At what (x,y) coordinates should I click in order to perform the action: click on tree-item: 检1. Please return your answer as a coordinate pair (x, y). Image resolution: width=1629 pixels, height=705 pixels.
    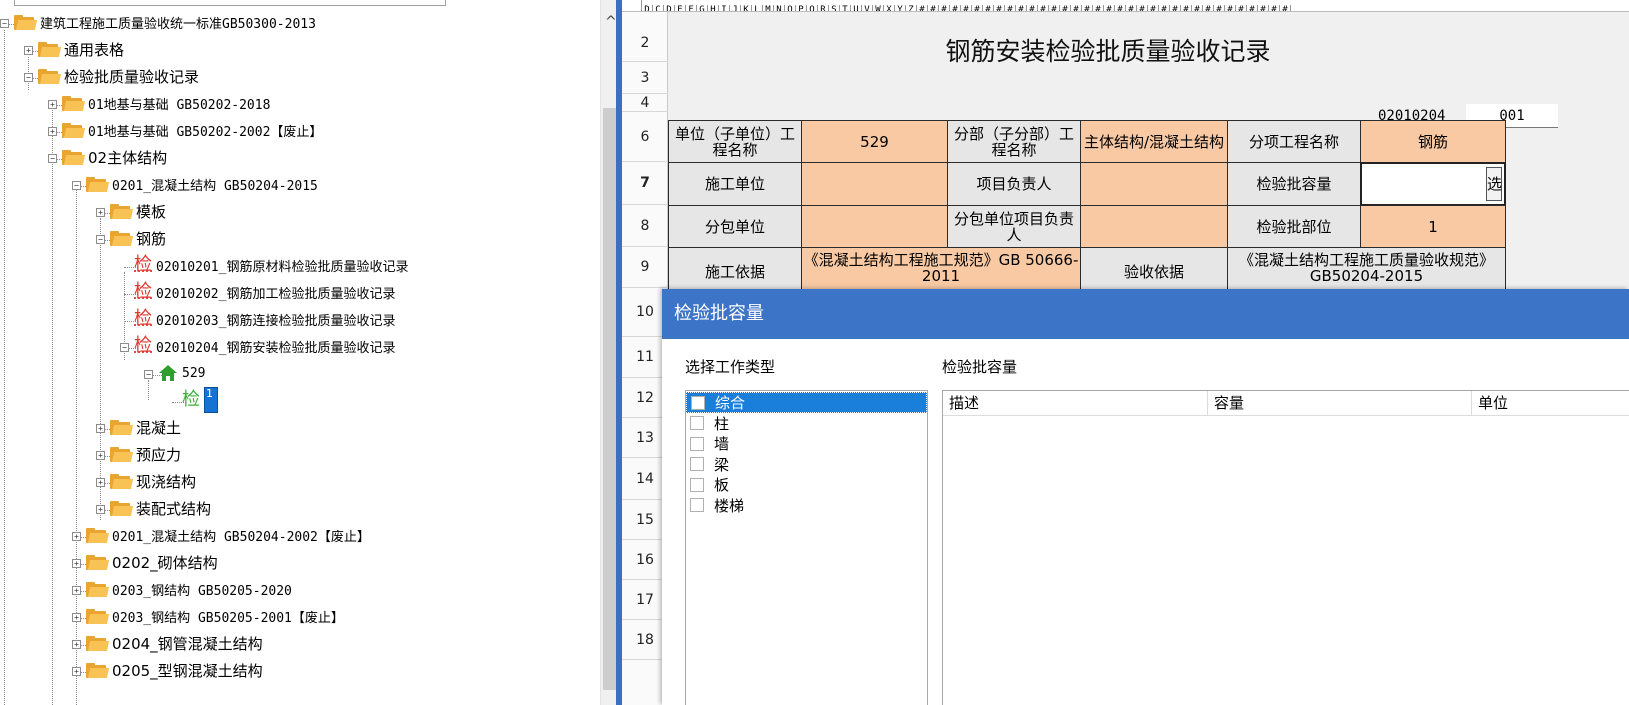
    Looking at the image, I should click on (200, 400).